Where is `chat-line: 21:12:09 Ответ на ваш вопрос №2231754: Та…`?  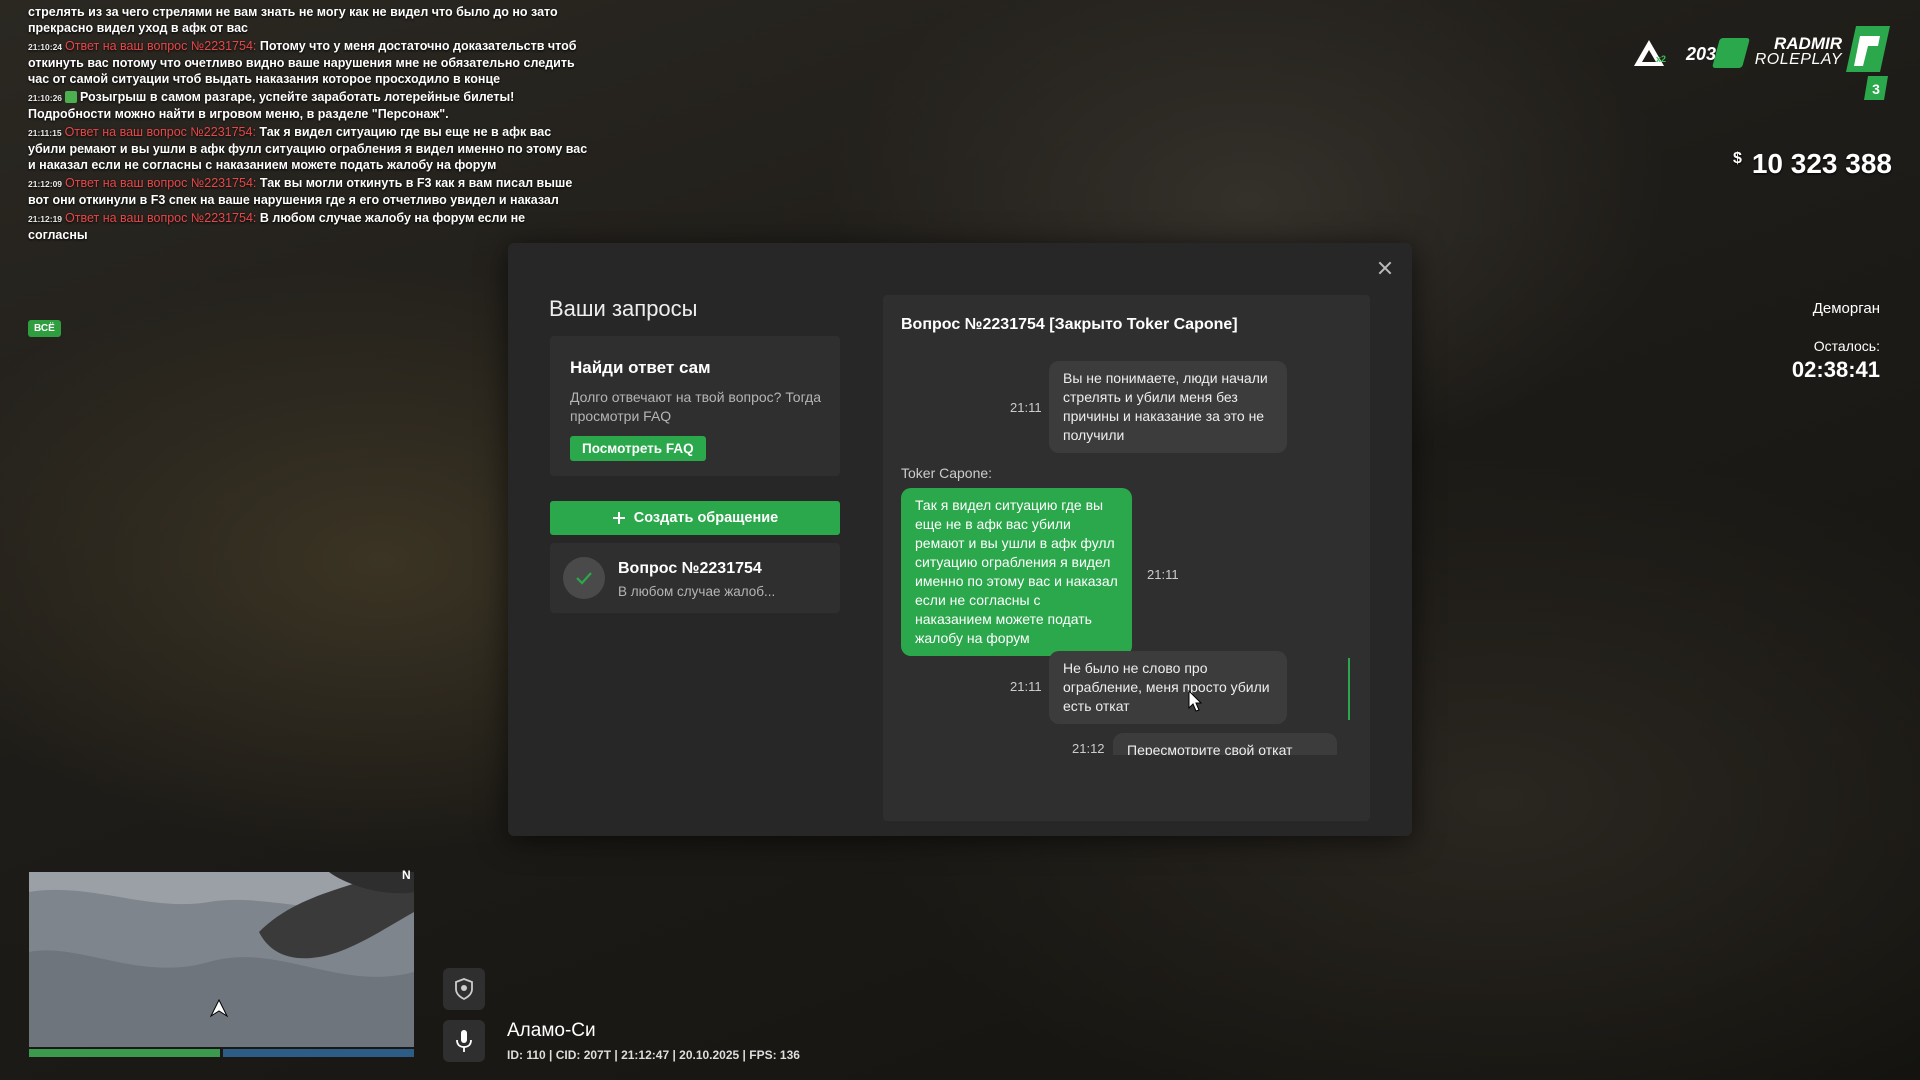 chat-line: 21:12:09 Ответ на ваш вопрос №2231754: Та… is located at coordinates (308, 191).